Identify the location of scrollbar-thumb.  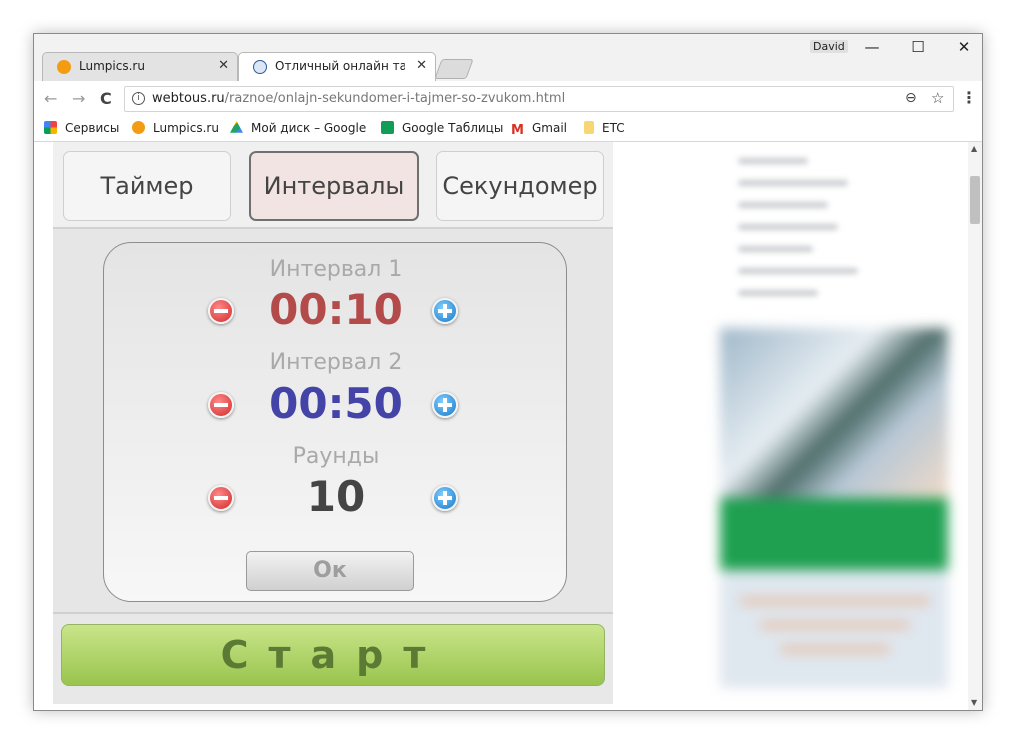
(975, 200).